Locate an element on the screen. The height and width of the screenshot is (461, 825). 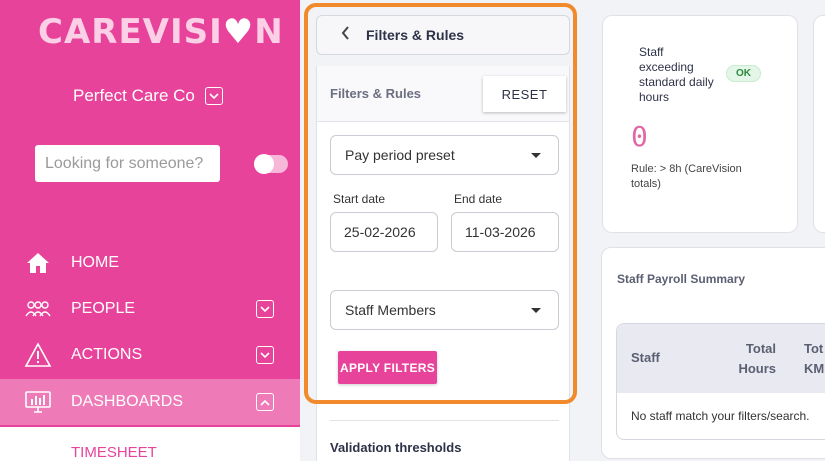
kpi-rule: Rule: > 8h (CareVision totals) is located at coordinates (686, 176).